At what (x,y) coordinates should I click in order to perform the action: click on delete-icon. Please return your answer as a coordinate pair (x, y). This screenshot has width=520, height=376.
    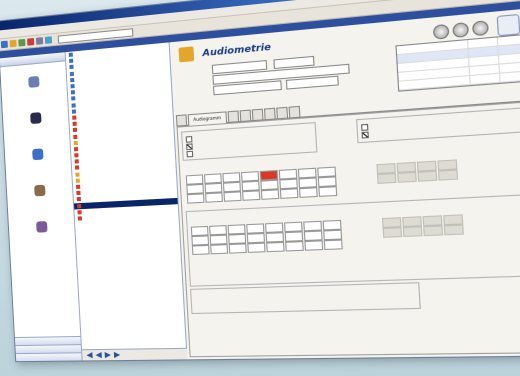
    Looking at the image, I should click on (31, 41).